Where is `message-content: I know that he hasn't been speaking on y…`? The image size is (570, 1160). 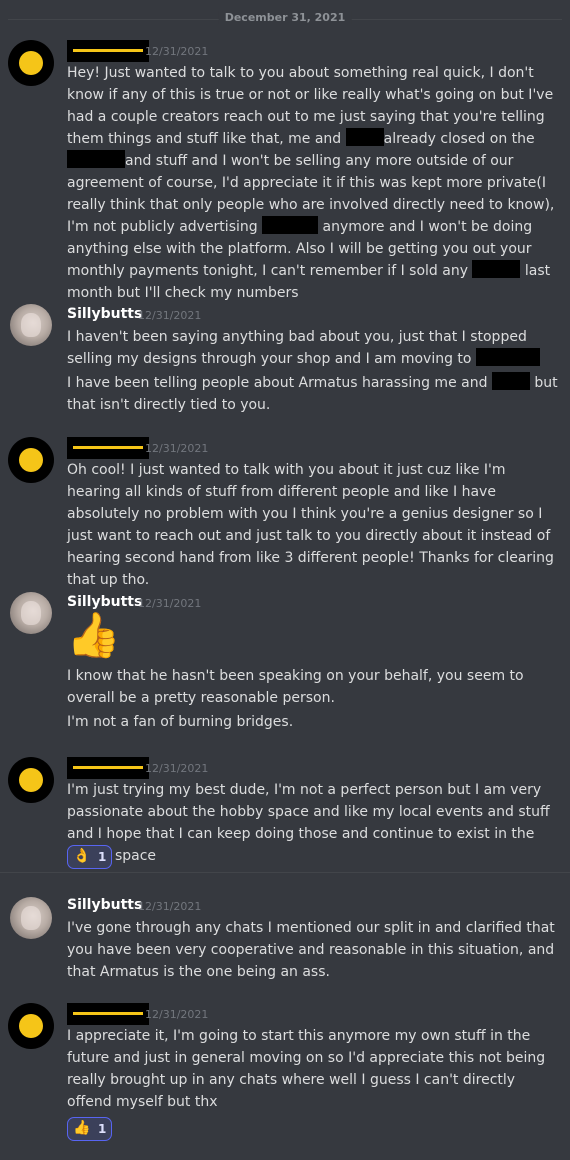
message-content: I know that he hasn't been speaking on y… is located at coordinates (315, 699).